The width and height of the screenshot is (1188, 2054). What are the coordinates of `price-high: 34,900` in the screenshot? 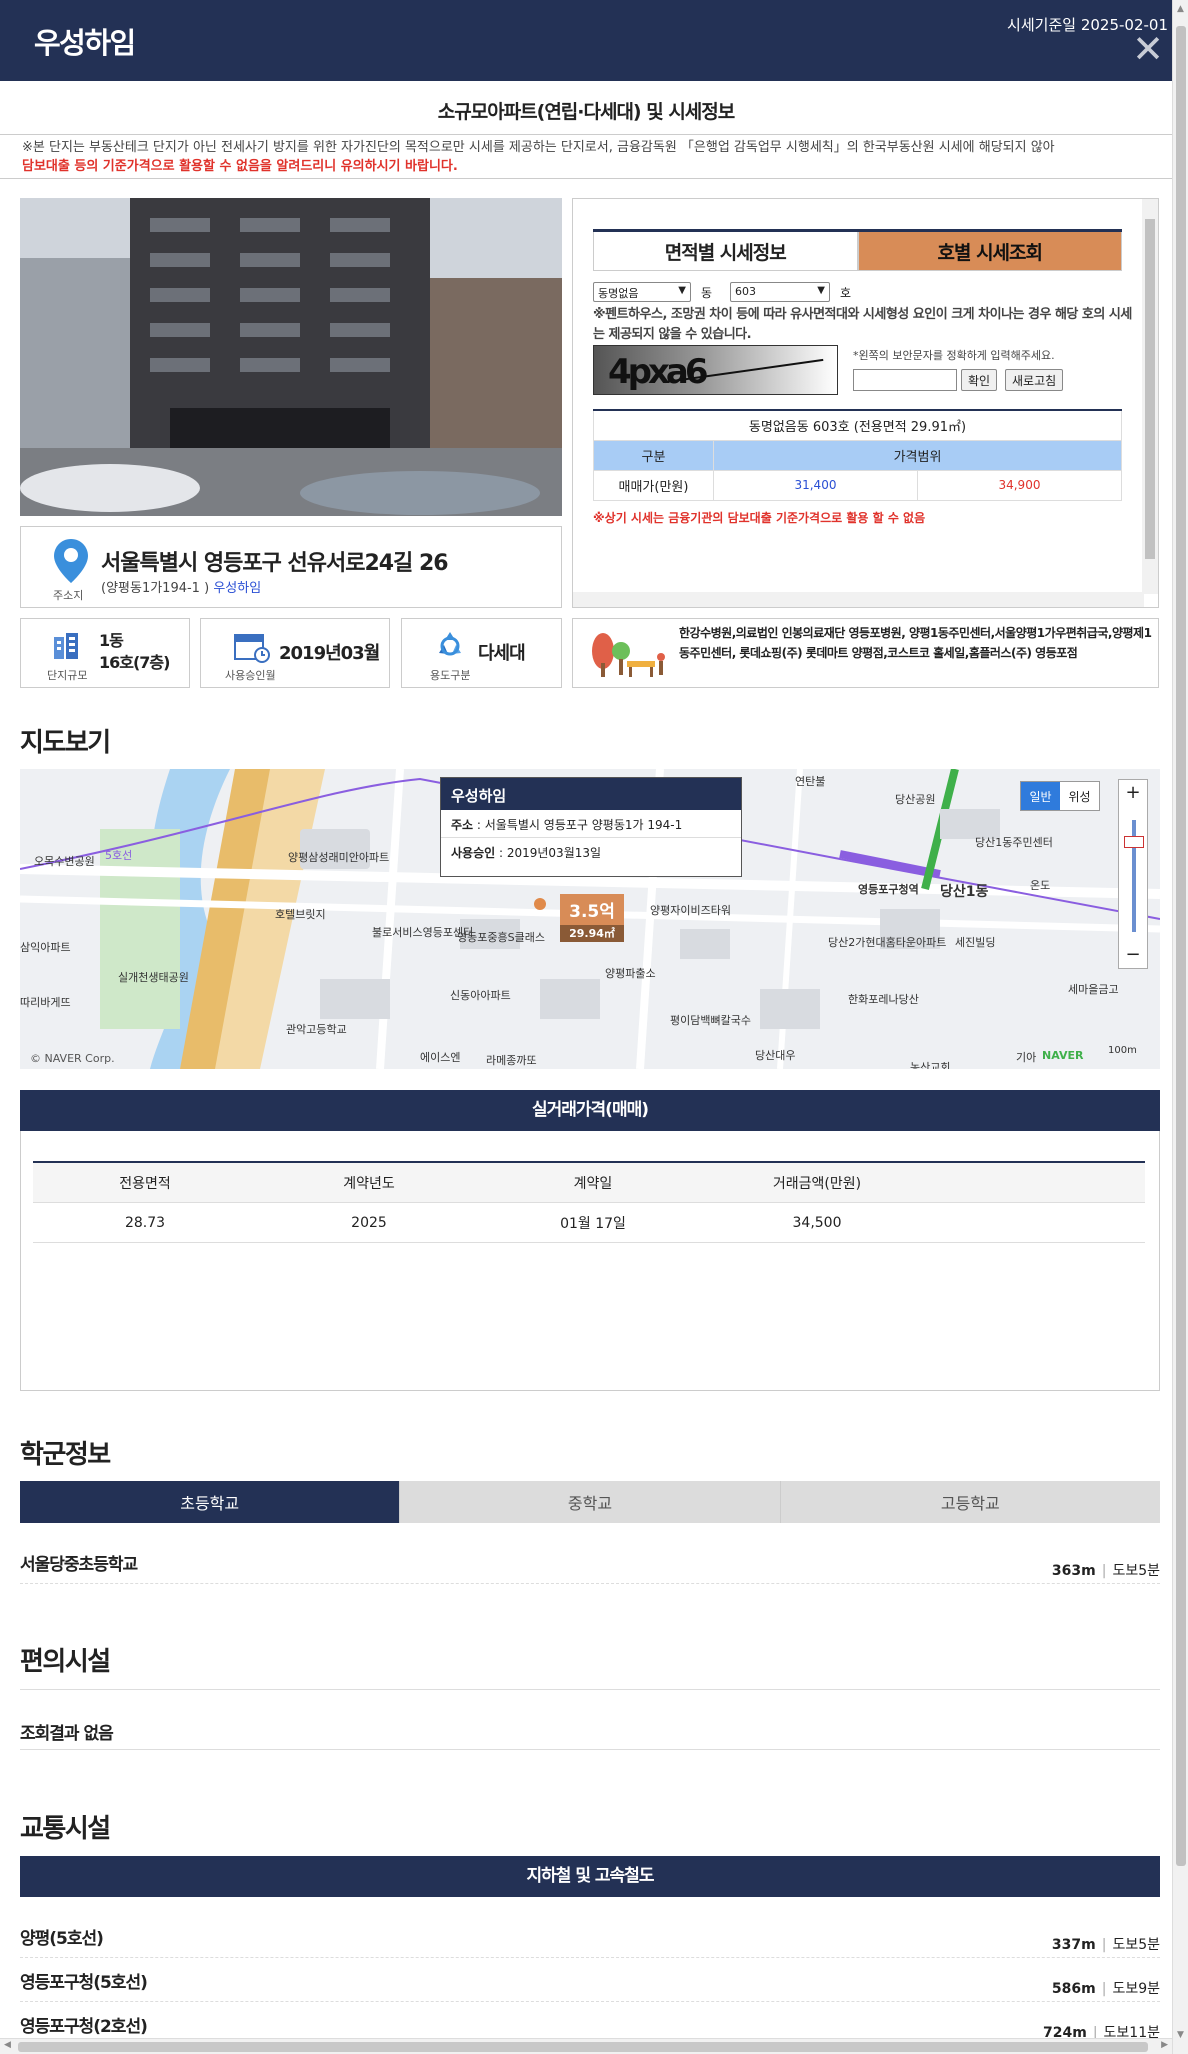 It's located at (1019, 485).